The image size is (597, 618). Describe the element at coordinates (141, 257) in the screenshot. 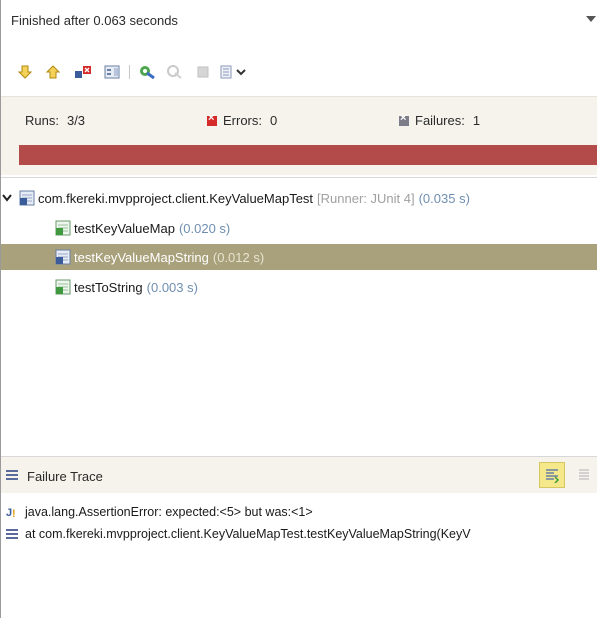

I see `test-name: testKeyValueMapString` at that location.